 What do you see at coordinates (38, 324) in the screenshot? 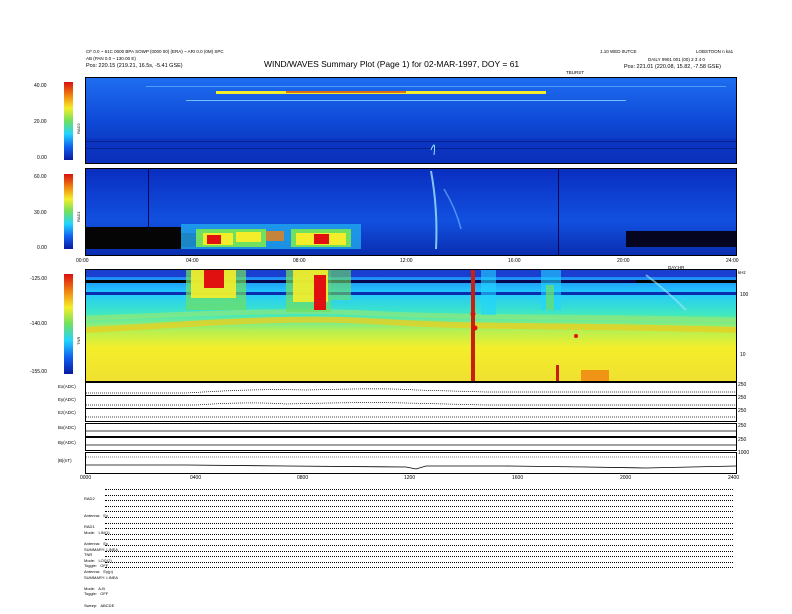
I see `tnr-tick-mid: -140.00` at bounding box center [38, 324].